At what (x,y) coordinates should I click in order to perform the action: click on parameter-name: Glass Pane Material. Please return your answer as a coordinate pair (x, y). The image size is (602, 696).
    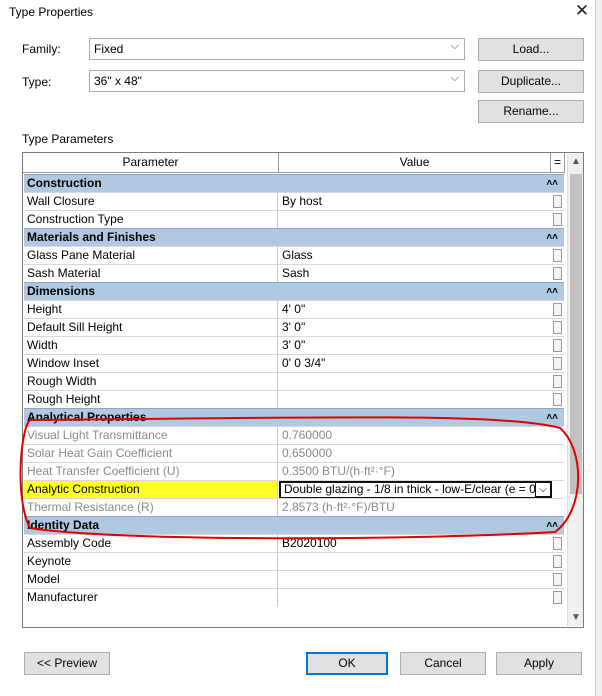
    Looking at the image, I should click on (151, 256).